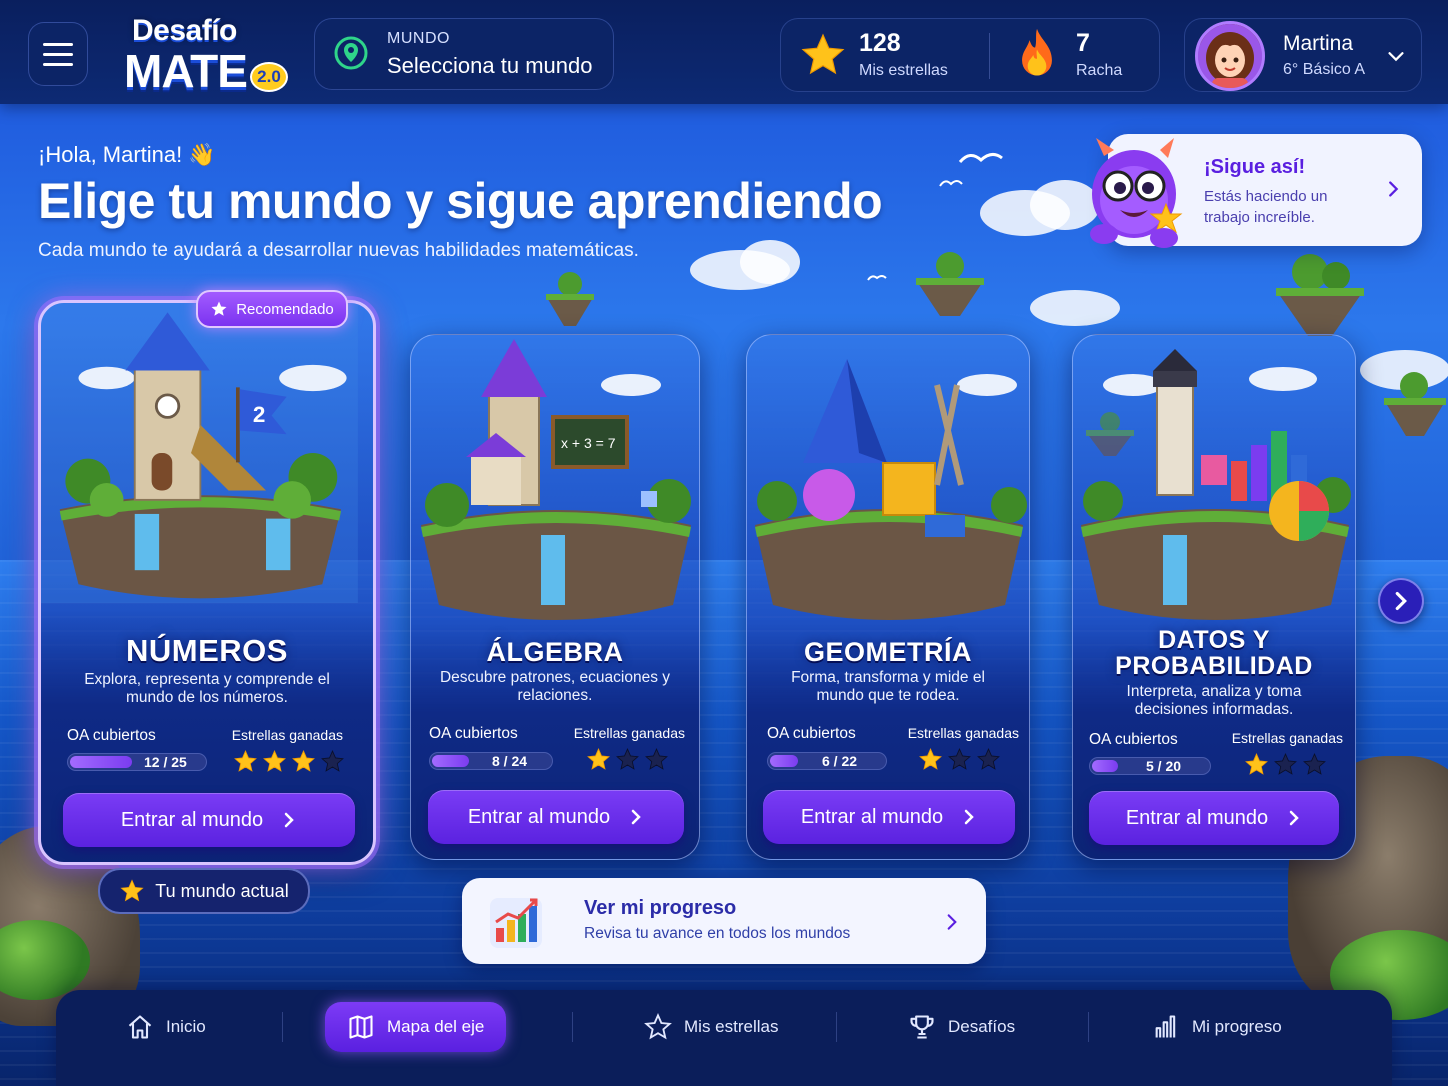 The width and height of the screenshot is (1448, 1086). What do you see at coordinates (1164, 766) in the screenshot?
I see `oa-count: 5 / 20` at bounding box center [1164, 766].